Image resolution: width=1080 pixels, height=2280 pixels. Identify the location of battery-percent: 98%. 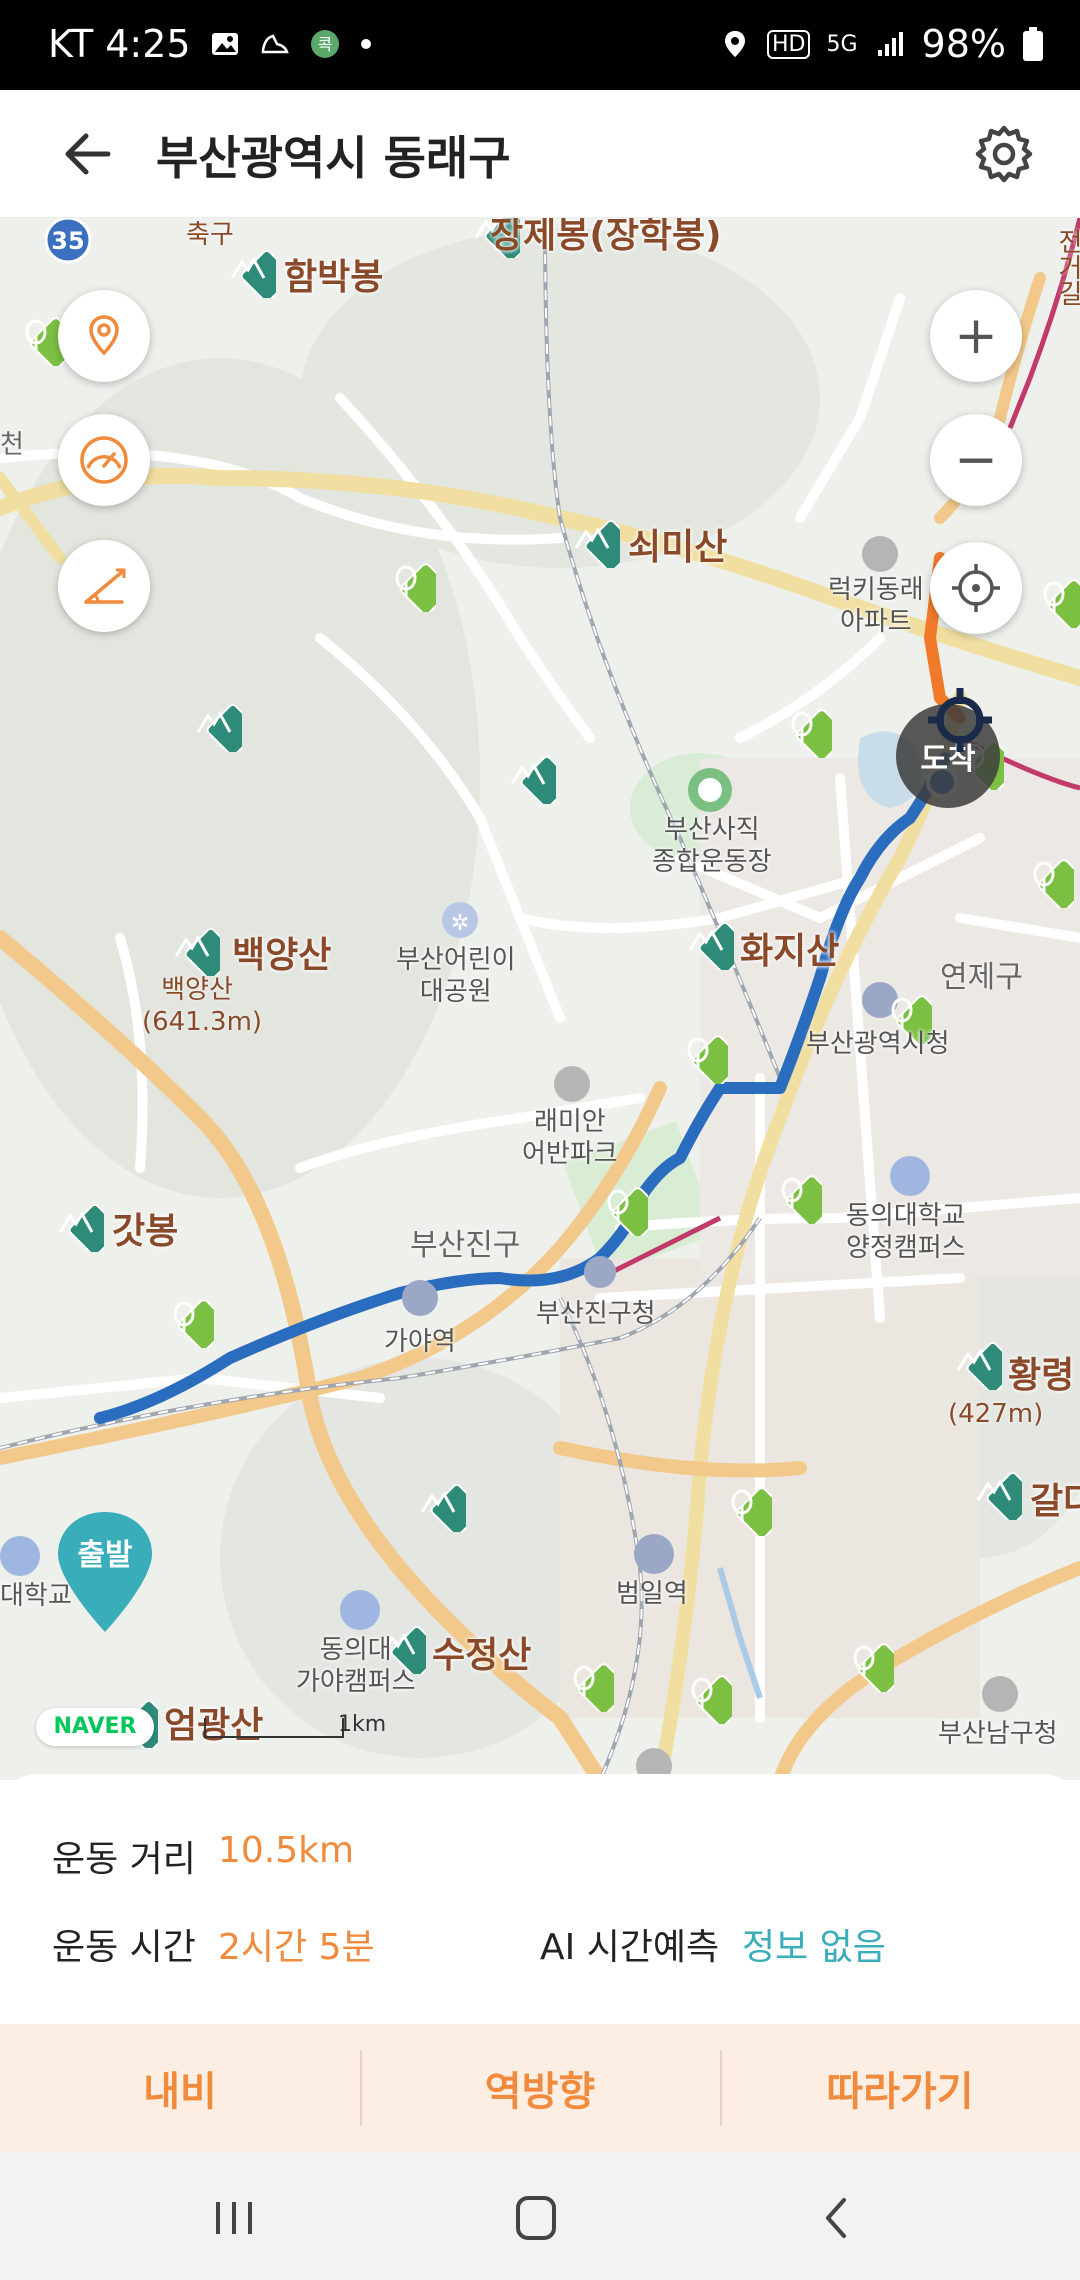
(963, 44).